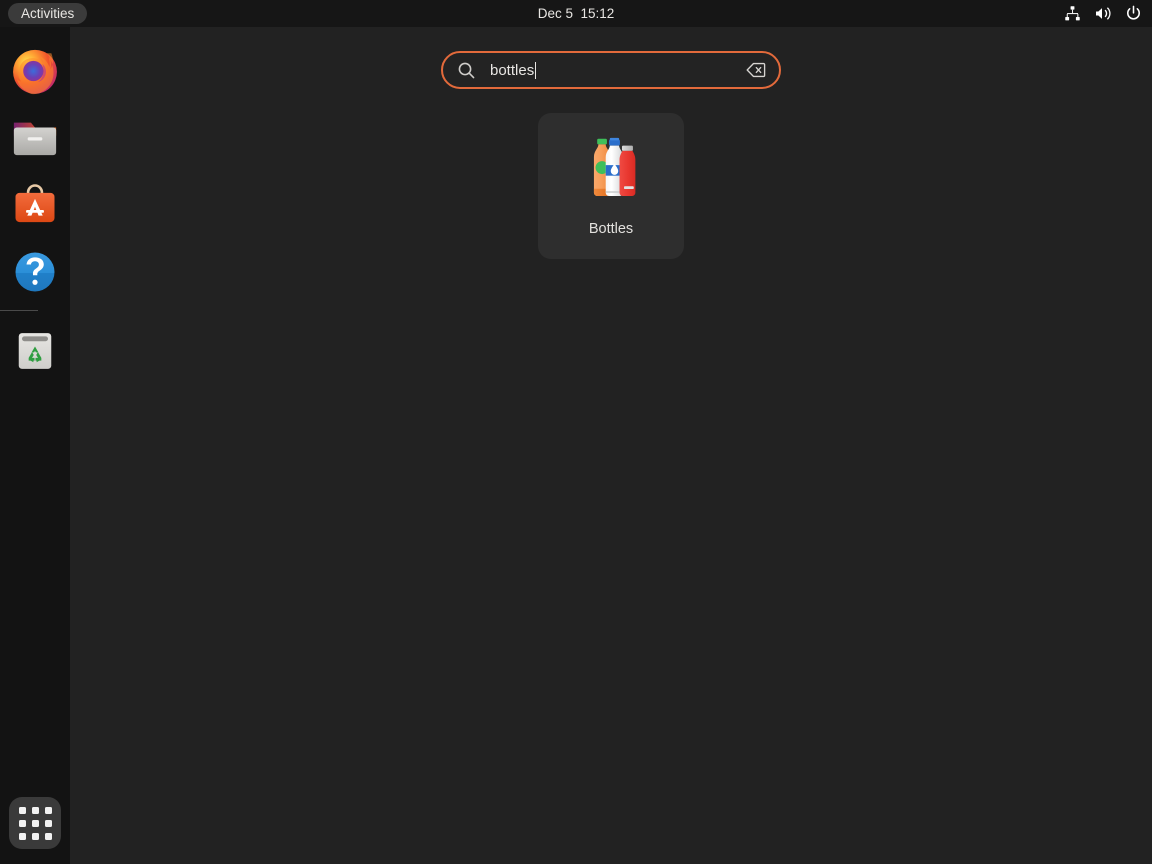 The height and width of the screenshot is (864, 1152). Describe the element at coordinates (19, 310) in the screenshot. I see `dash-separator` at that location.